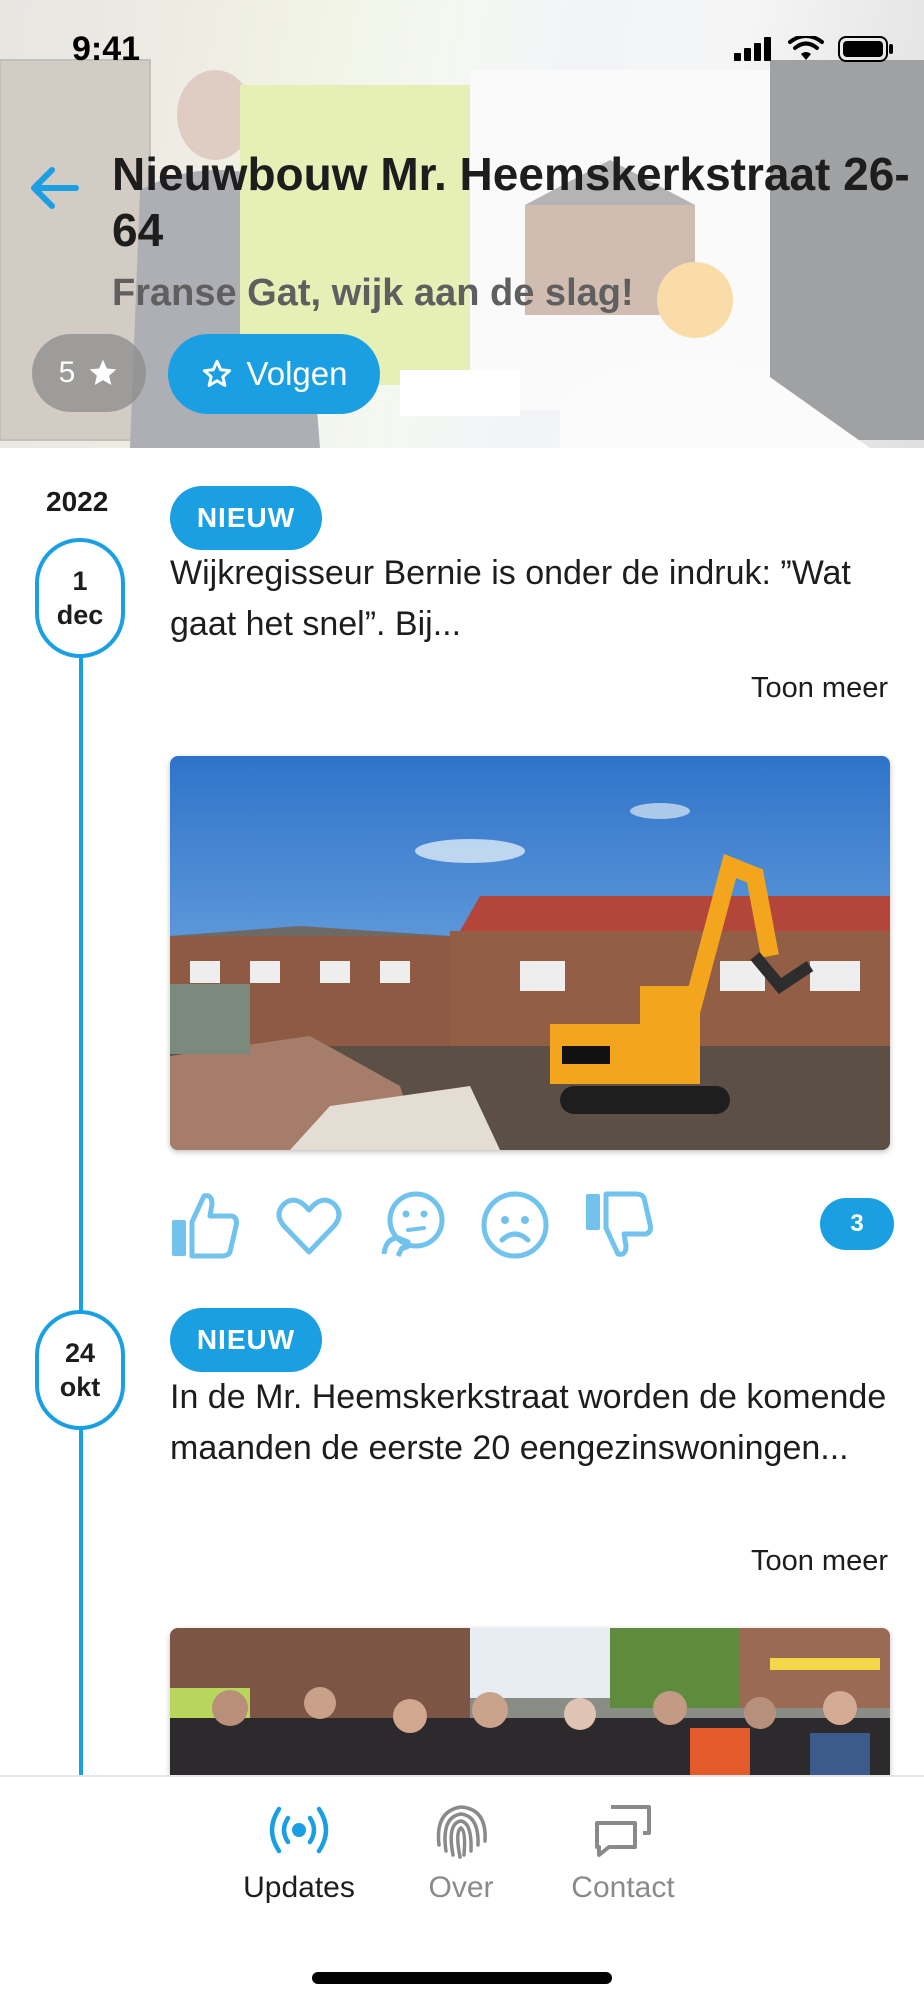 Image resolution: width=924 pixels, height=2000 pixels. Describe the element at coordinates (81, 1215) in the screenshot. I see `timeline-line` at that location.